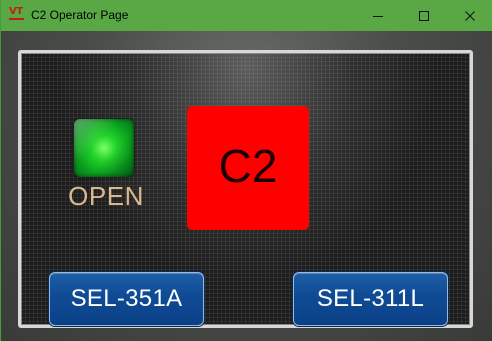 The height and width of the screenshot is (341, 492). I want to click on title-bar: VT C2 Operator Page, so click(246, 15).